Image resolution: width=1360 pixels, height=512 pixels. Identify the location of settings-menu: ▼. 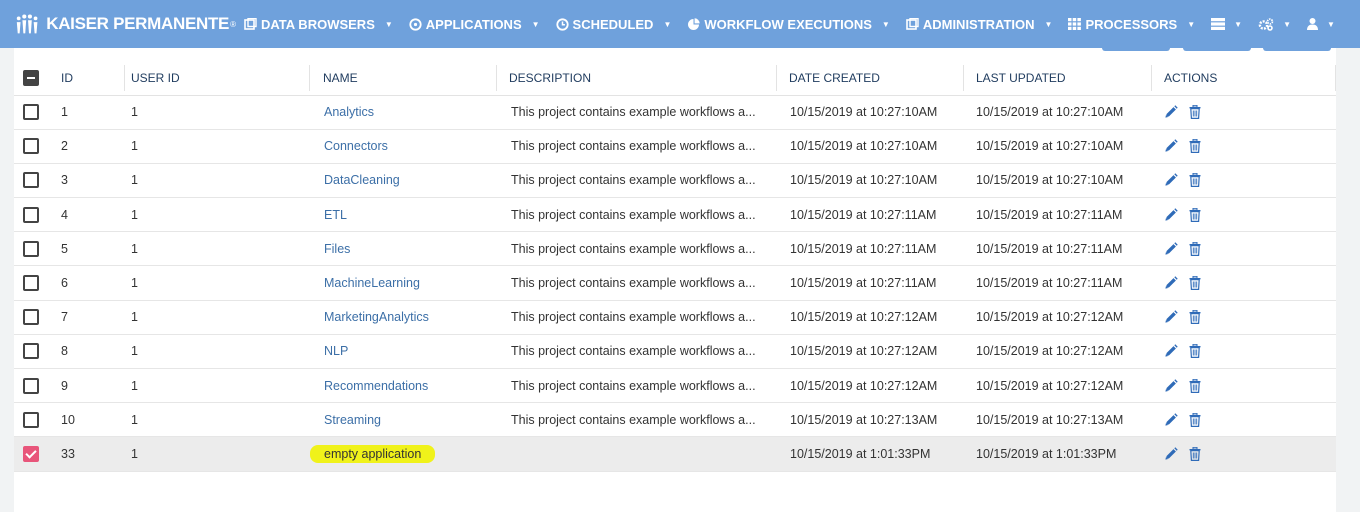
(1274, 24).